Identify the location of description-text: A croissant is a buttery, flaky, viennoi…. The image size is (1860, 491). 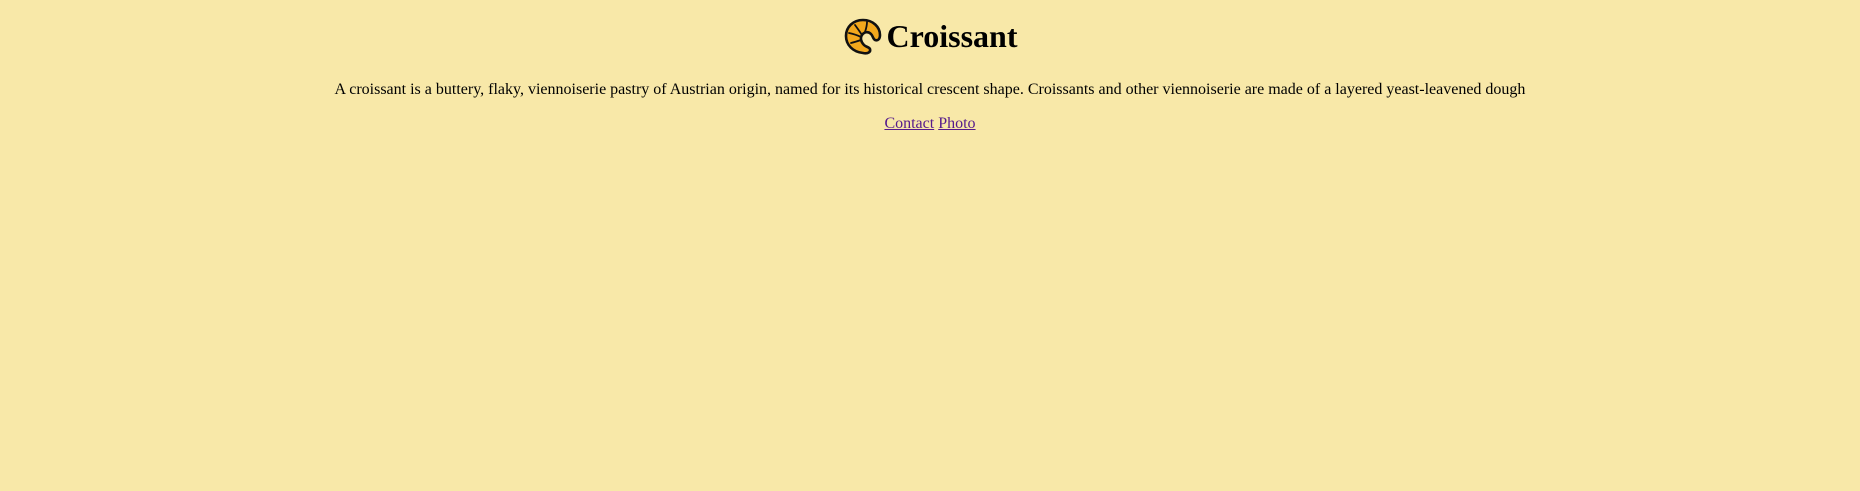
(930, 89).